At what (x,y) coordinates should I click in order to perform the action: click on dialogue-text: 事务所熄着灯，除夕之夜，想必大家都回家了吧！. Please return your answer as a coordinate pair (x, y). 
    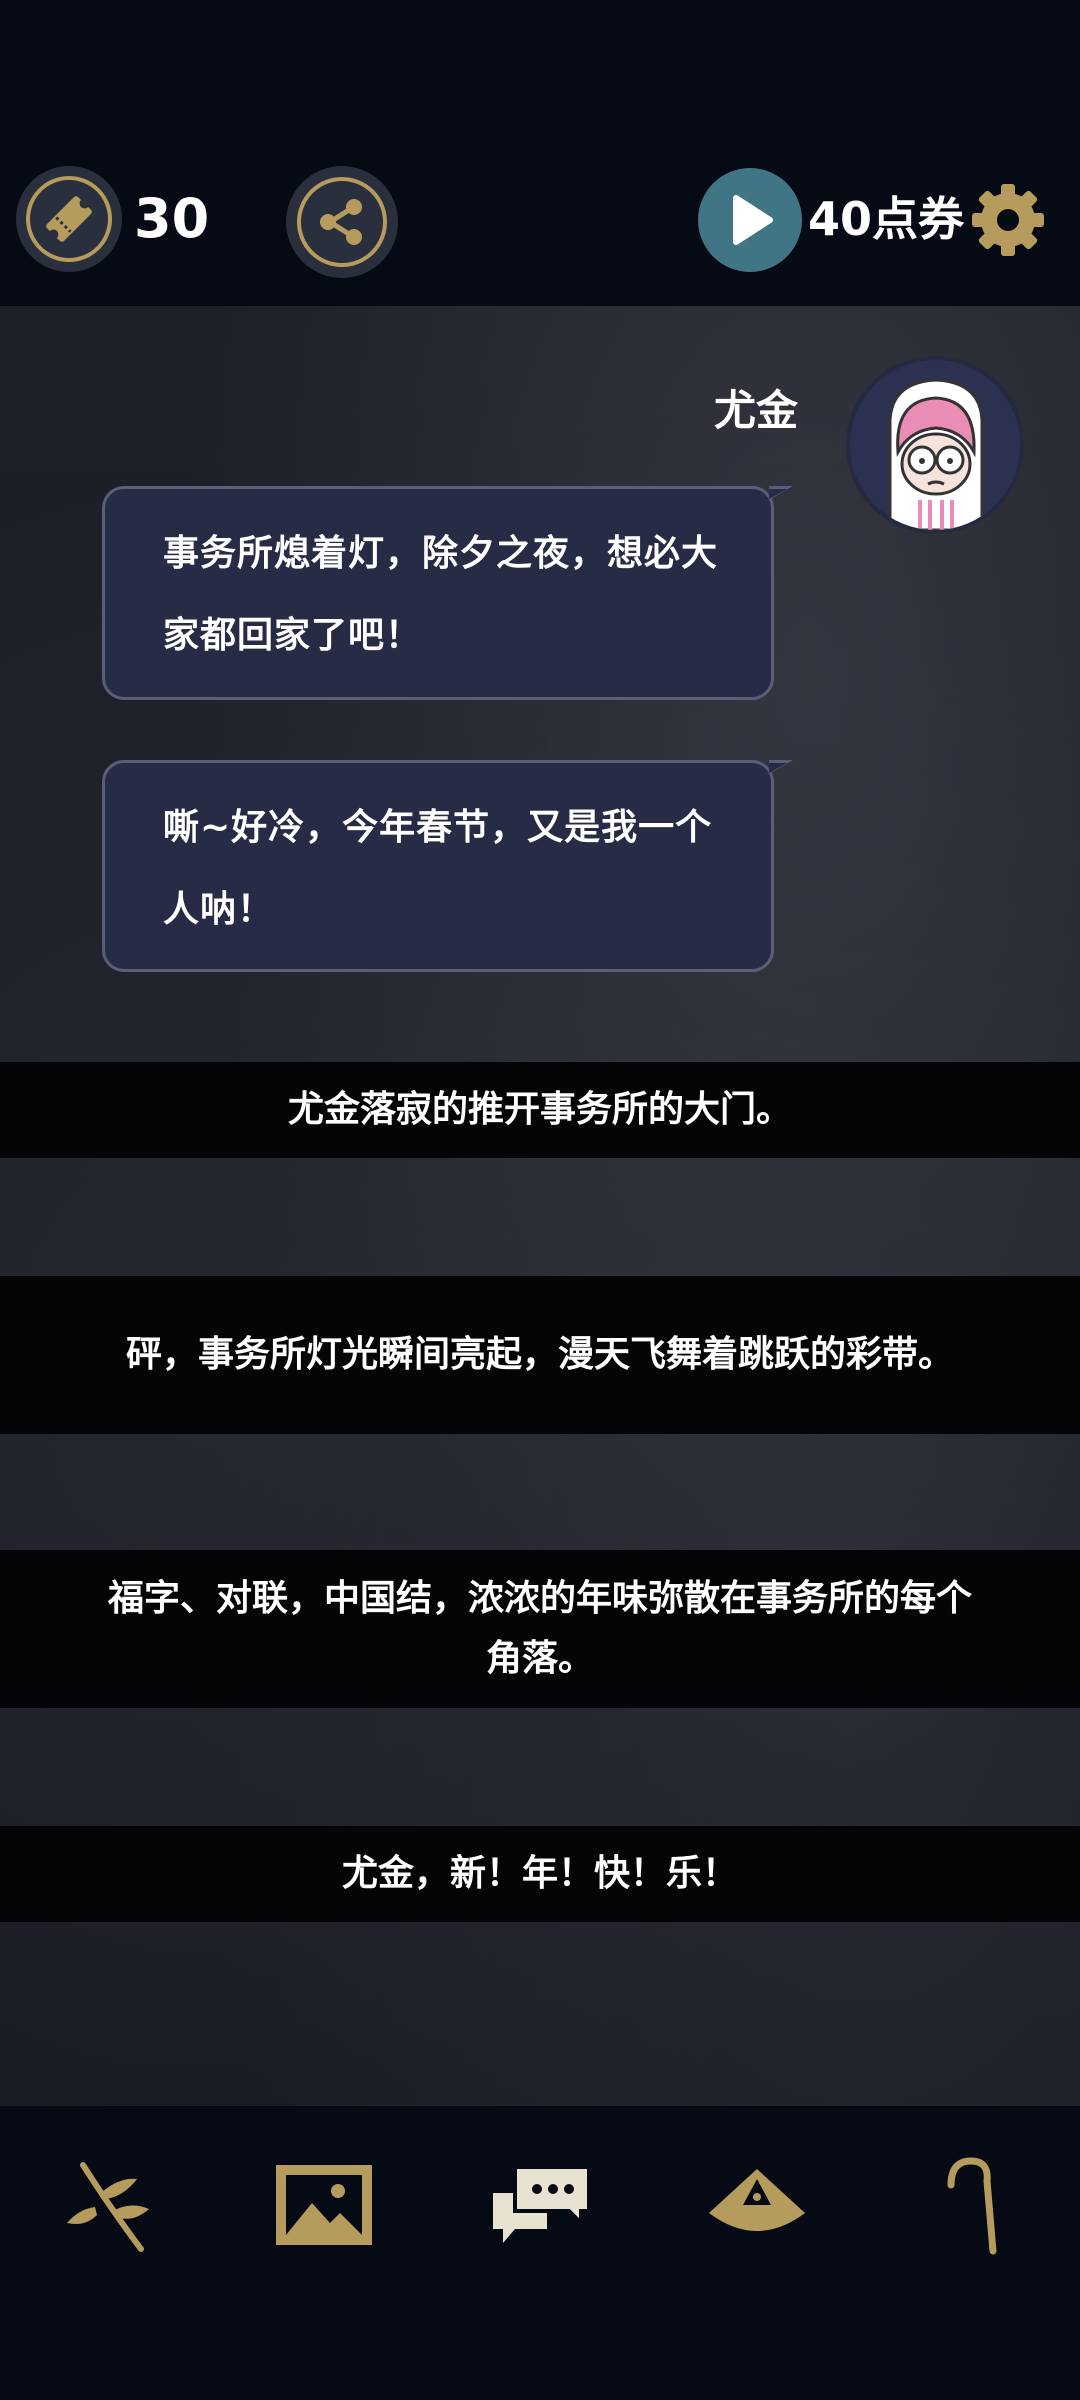
    Looking at the image, I should click on (441, 594).